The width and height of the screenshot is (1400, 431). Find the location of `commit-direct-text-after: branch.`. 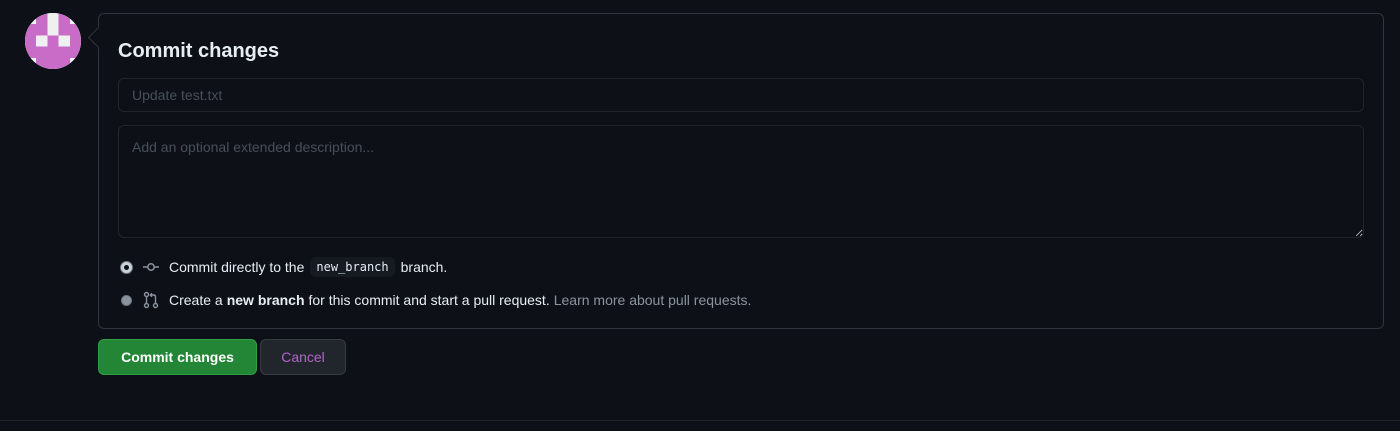

commit-direct-text-after: branch. is located at coordinates (424, 267).